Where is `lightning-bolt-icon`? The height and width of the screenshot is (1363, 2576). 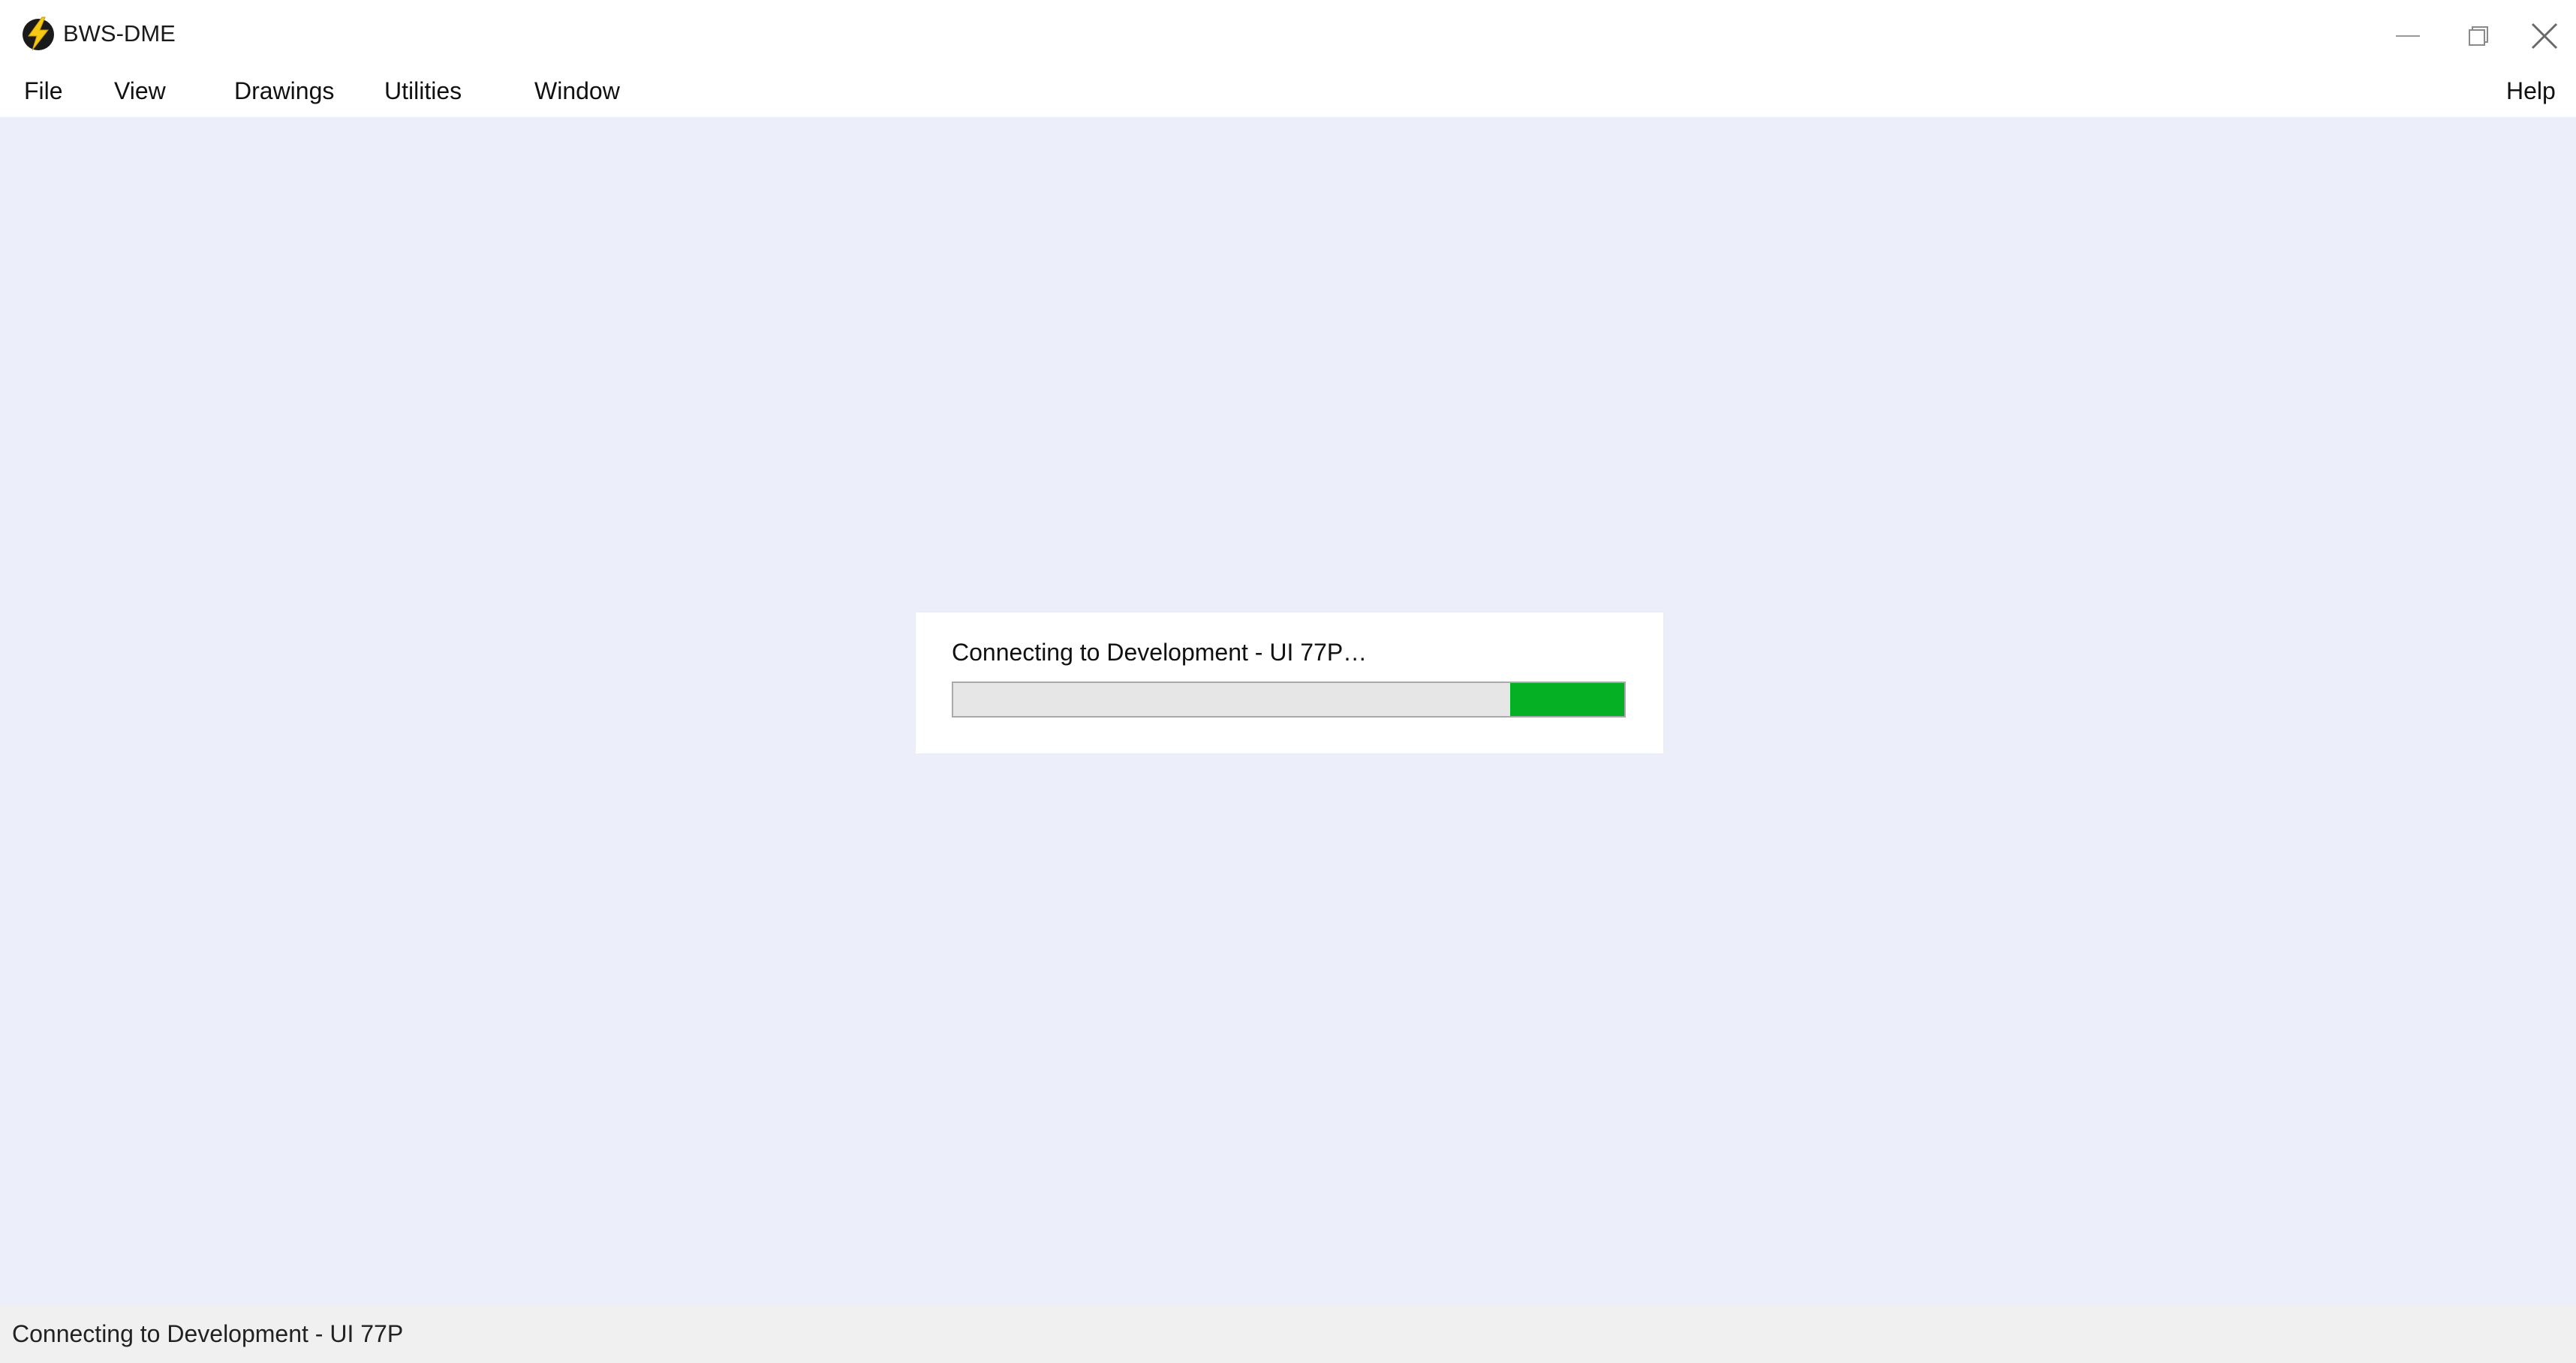
lightning-bolt-icon is located at coordinates (38, 34).